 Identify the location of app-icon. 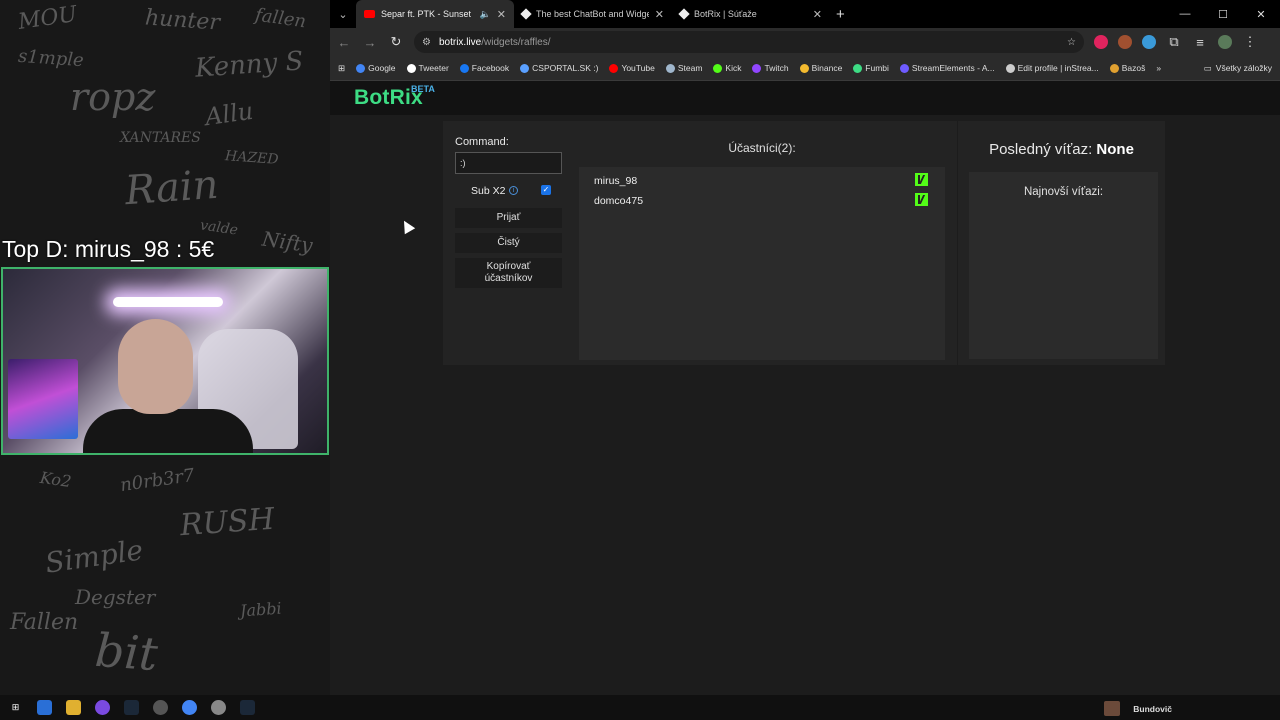
(218, 707).